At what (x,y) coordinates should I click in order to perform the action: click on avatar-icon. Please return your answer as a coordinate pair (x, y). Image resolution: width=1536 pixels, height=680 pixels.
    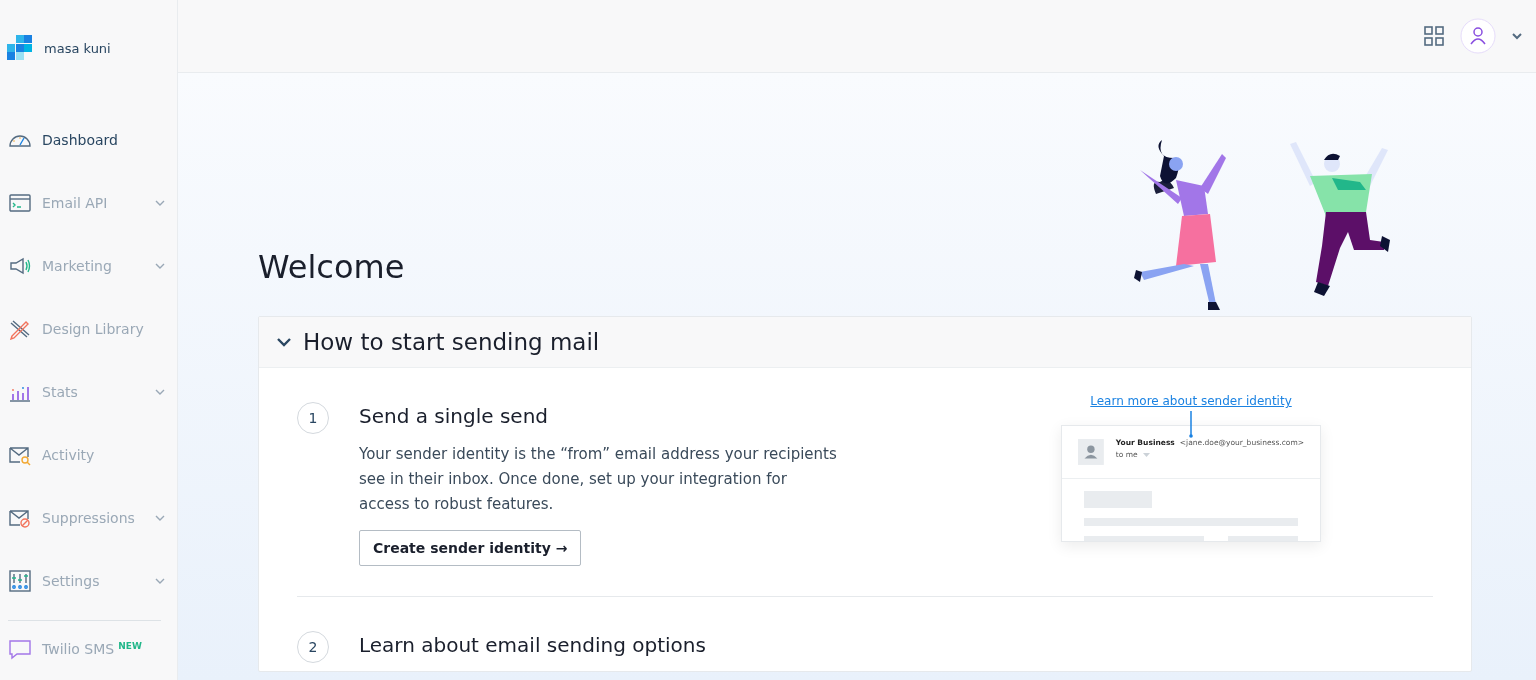
    Looking at the image, I should click on (1091, 452).